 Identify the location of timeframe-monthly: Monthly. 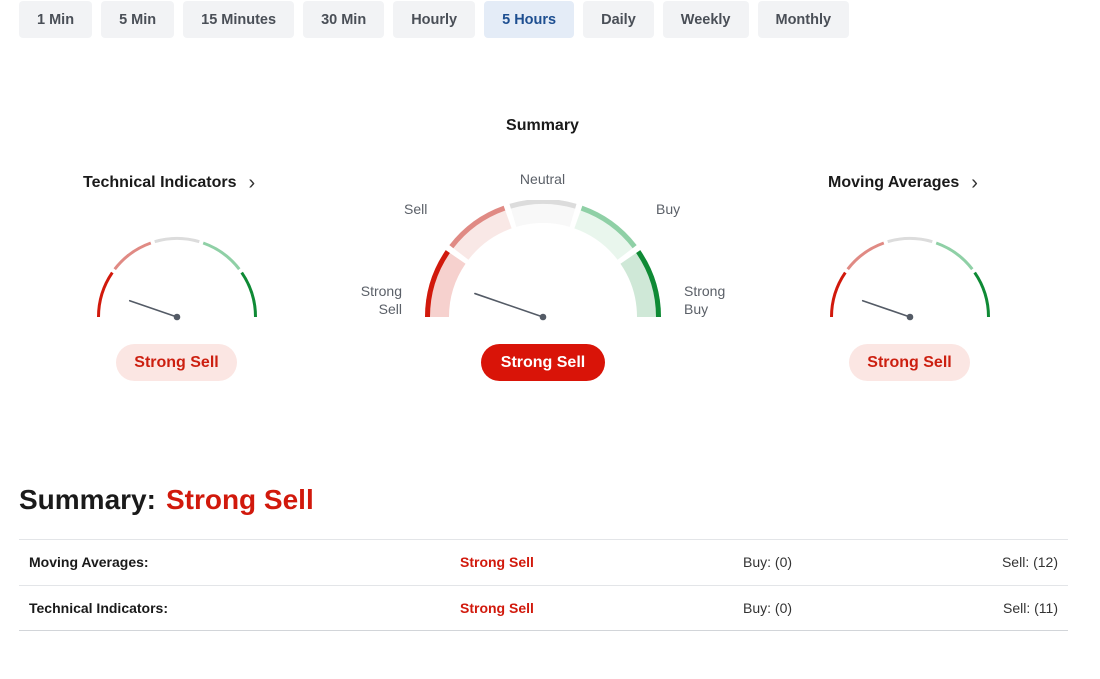
(803, 19).